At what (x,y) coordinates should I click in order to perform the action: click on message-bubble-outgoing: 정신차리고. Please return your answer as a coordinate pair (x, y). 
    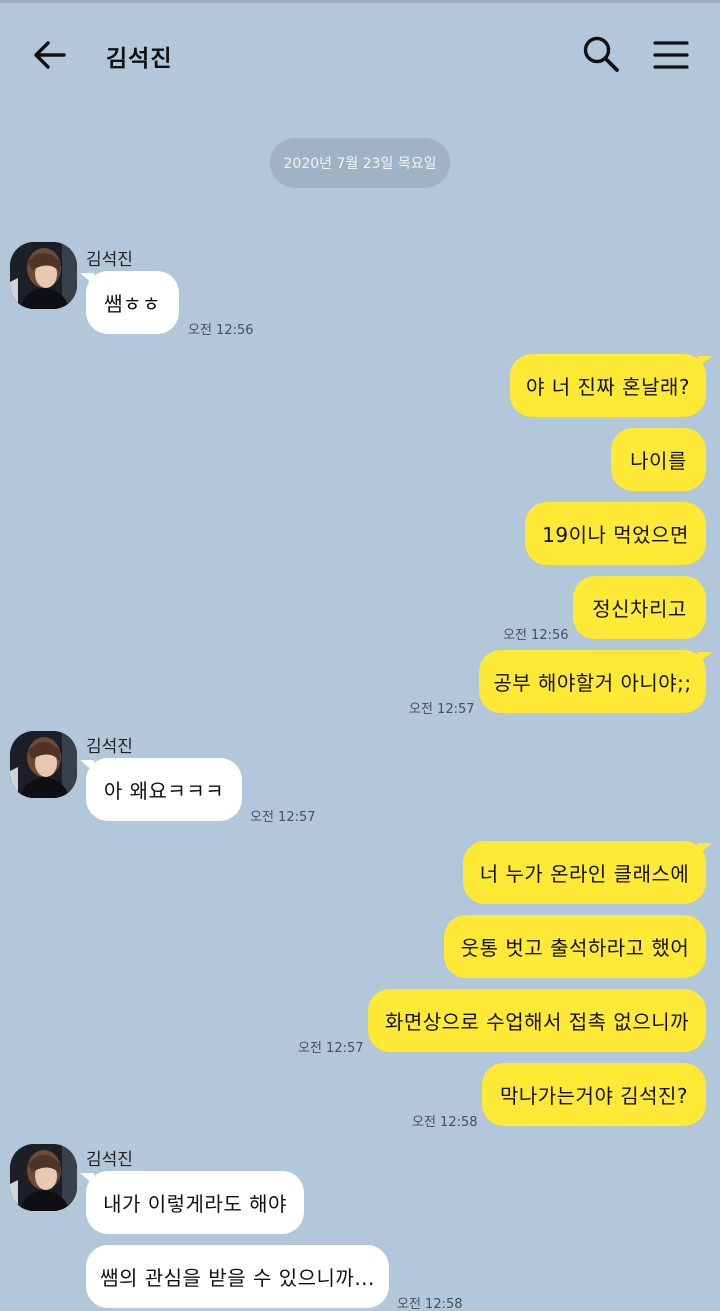
    Looking at the image, I should click on (639, 607).